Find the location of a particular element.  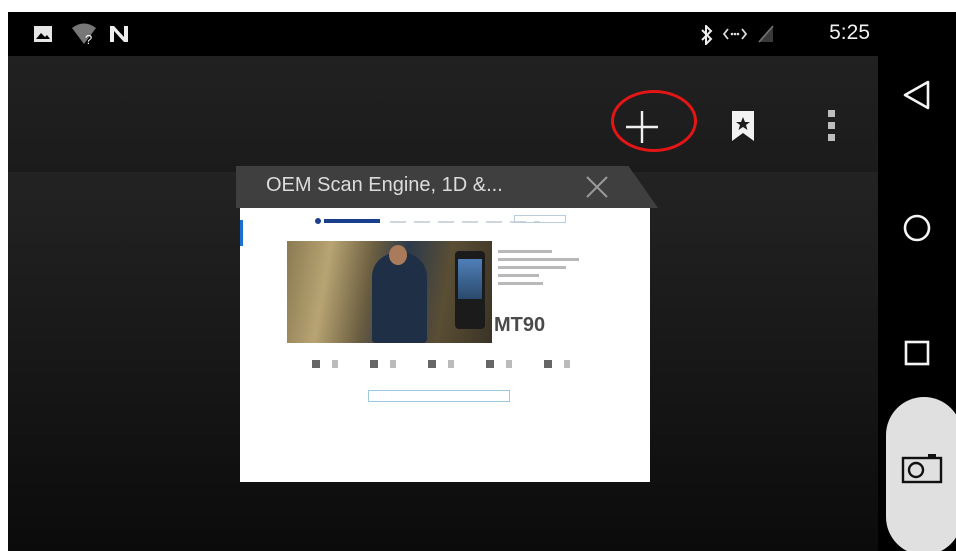

home-circle-icon is located at coordinates (917, 228).